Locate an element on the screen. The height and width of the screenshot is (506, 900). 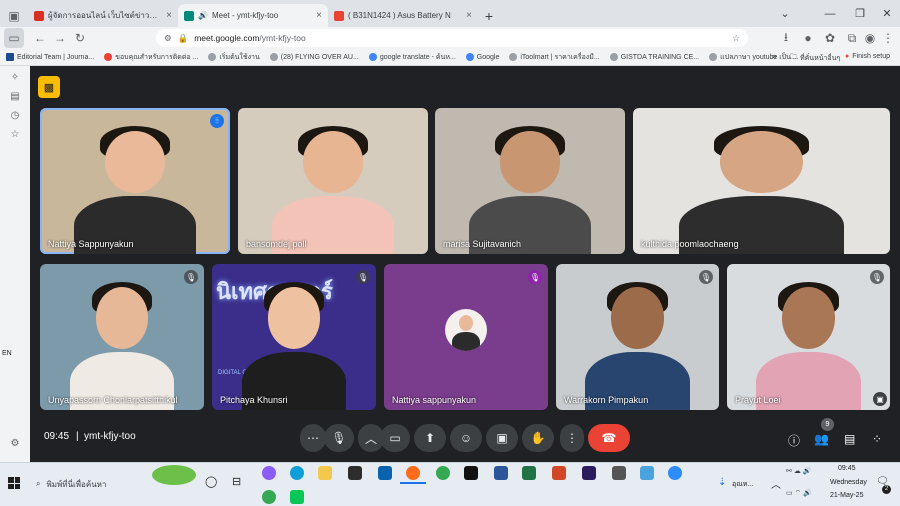
game-icon is located at coordinates (619, 473).